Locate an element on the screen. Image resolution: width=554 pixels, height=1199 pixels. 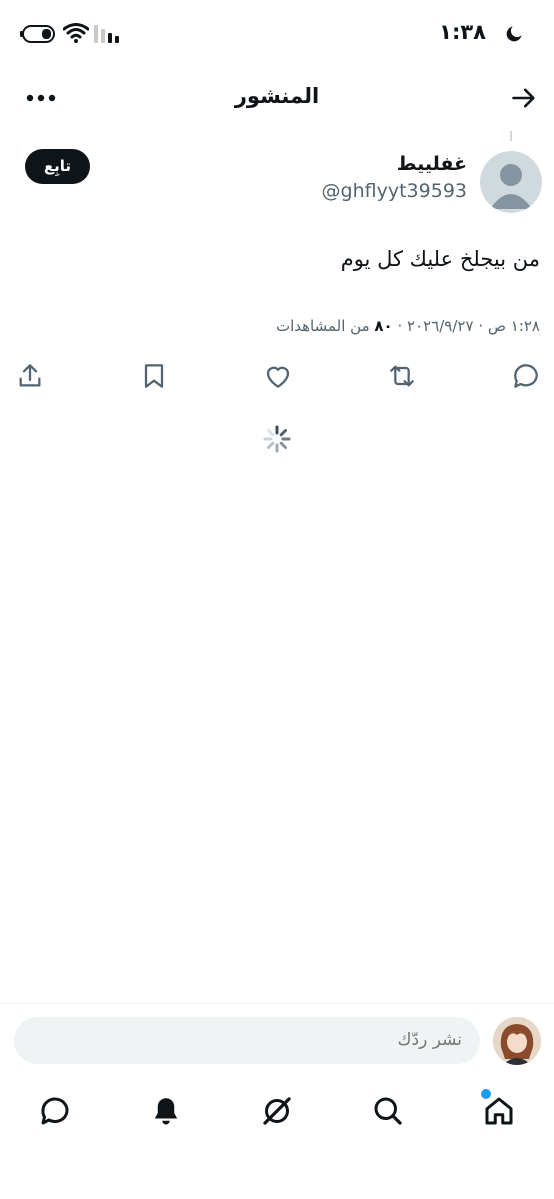
status-time: ١:٣٨ is located at coordinates (462, 32).